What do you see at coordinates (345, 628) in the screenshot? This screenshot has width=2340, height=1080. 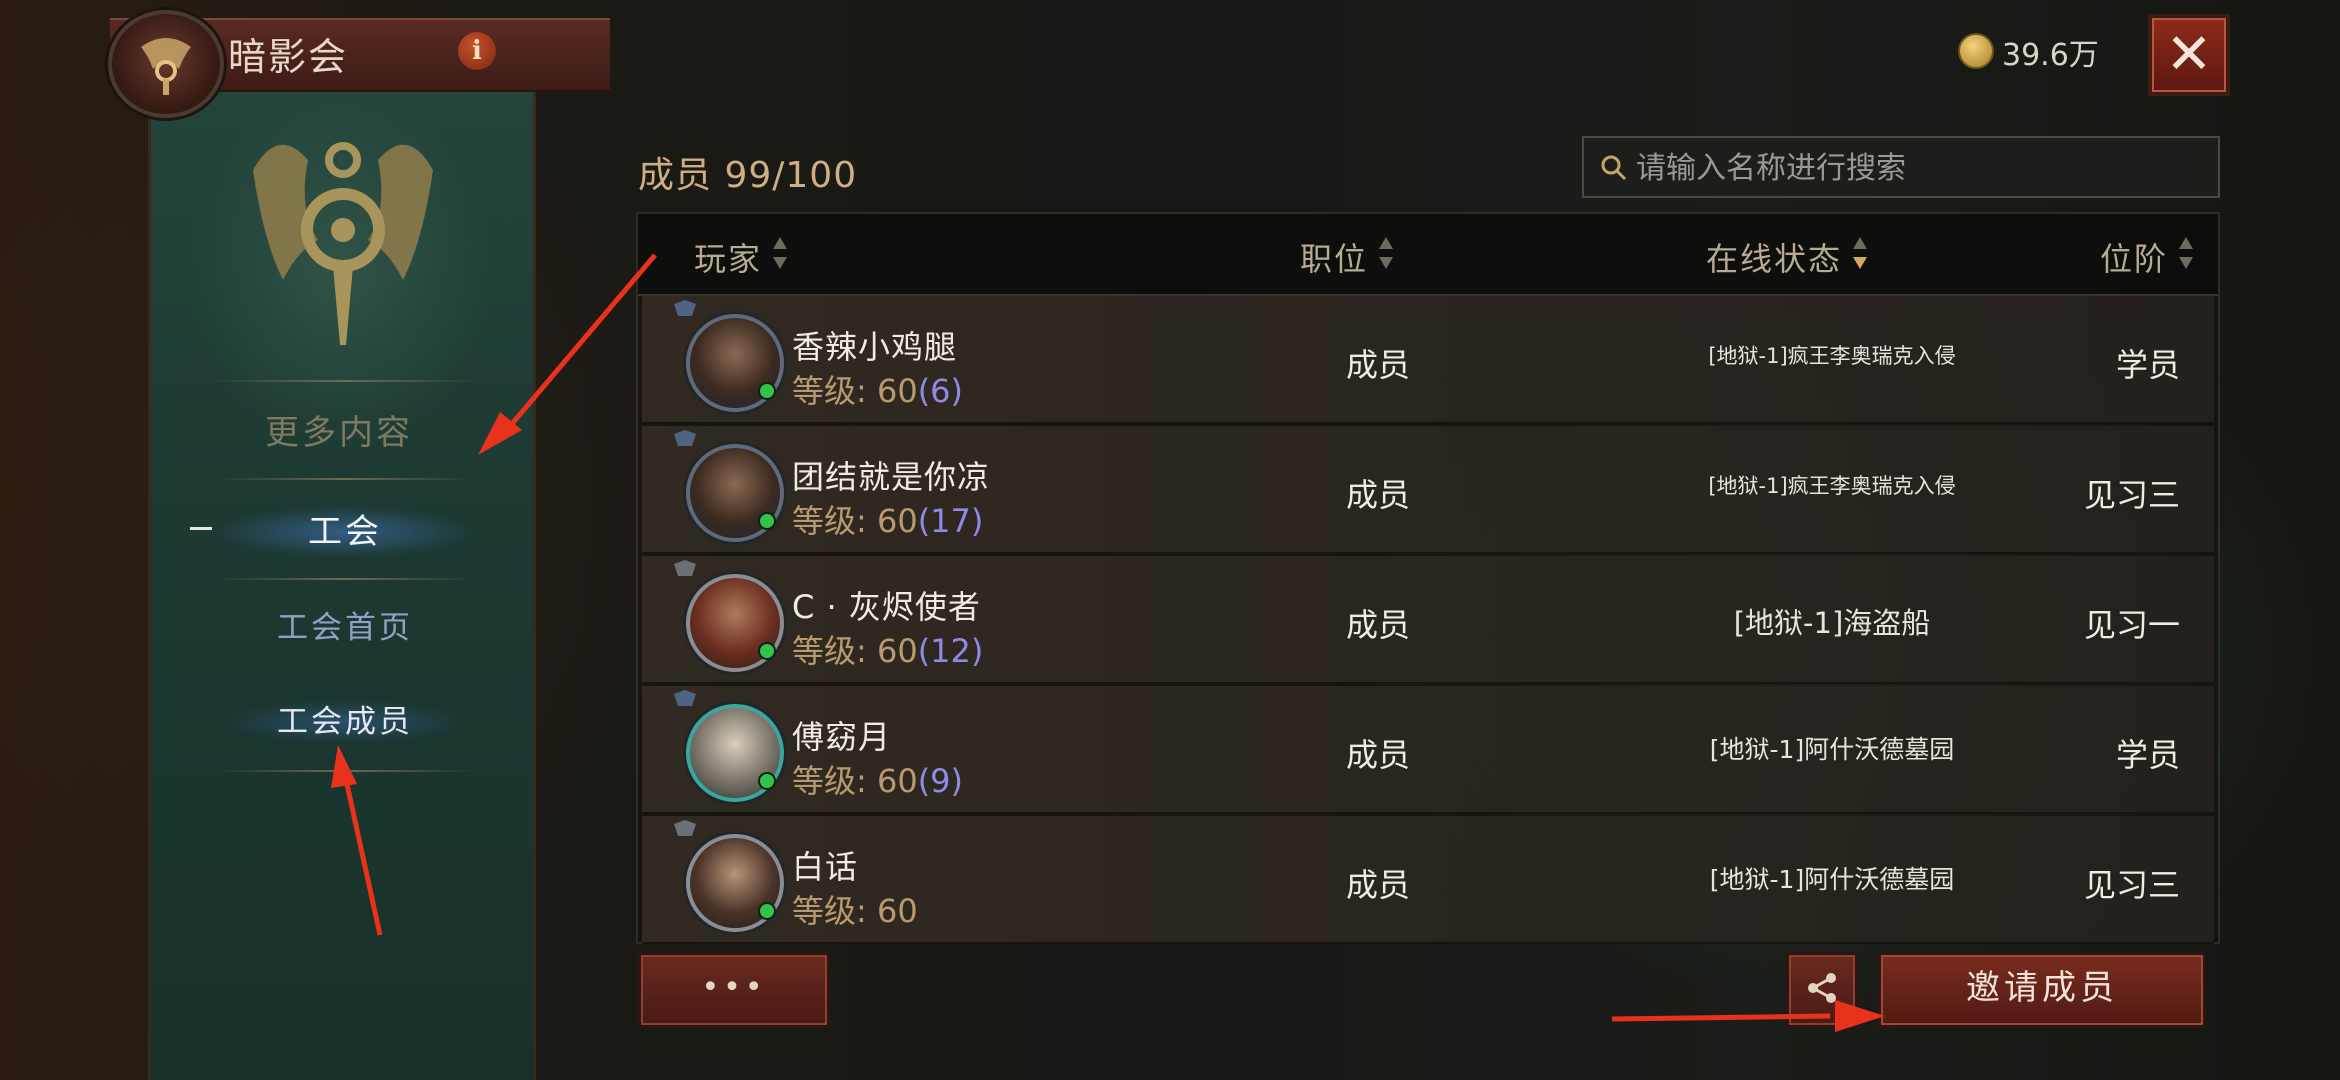 I see `sidebar-item-guild-home: 工会首页` at bounding box center [345, 628].